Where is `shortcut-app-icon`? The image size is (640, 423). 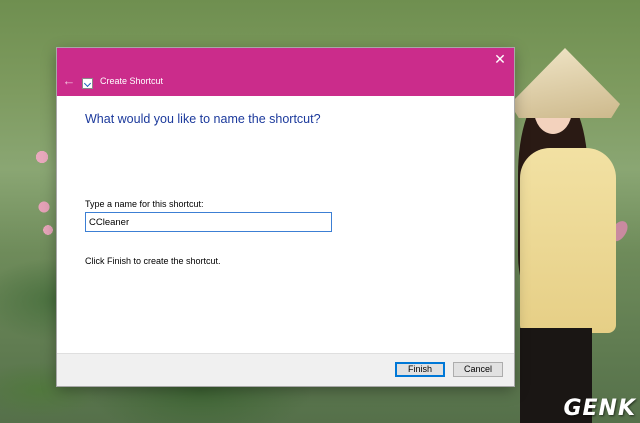 shortcut-app-icon is located at coordinates (87, 83).